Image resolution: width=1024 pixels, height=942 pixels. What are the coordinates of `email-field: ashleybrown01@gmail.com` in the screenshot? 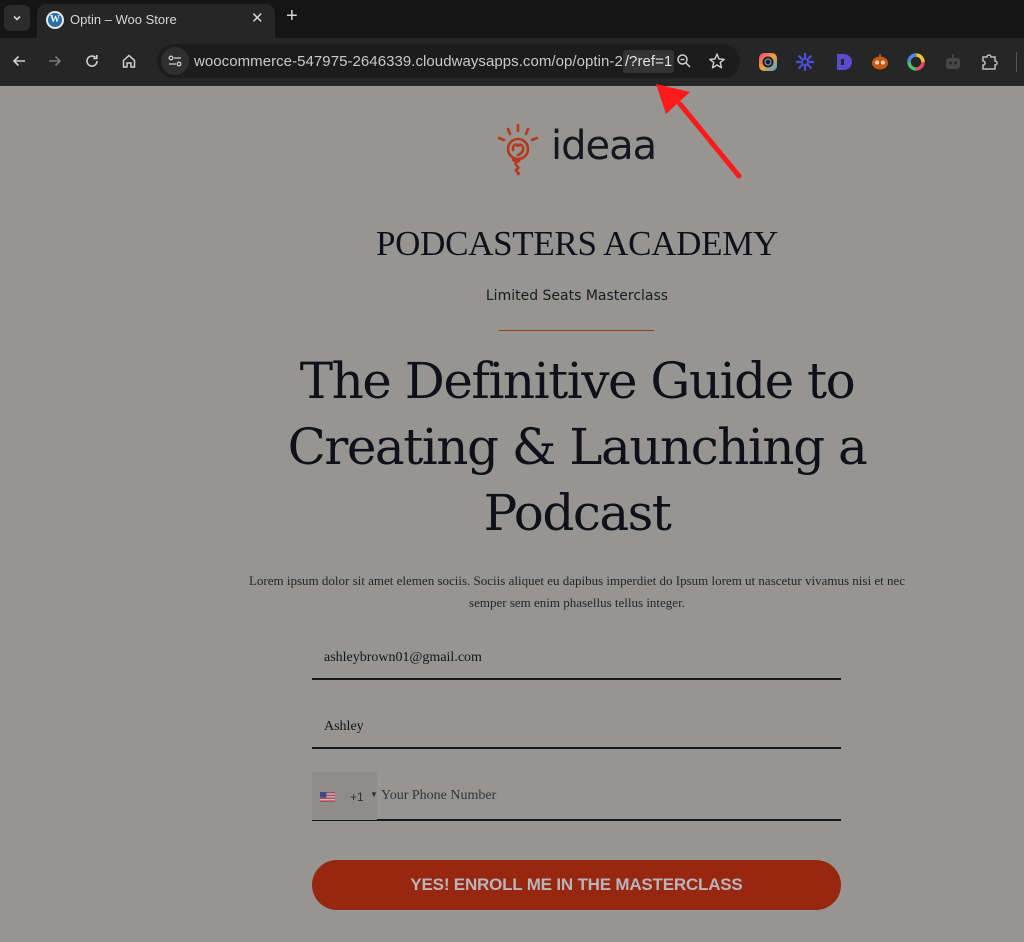 It's located at (576, 657).